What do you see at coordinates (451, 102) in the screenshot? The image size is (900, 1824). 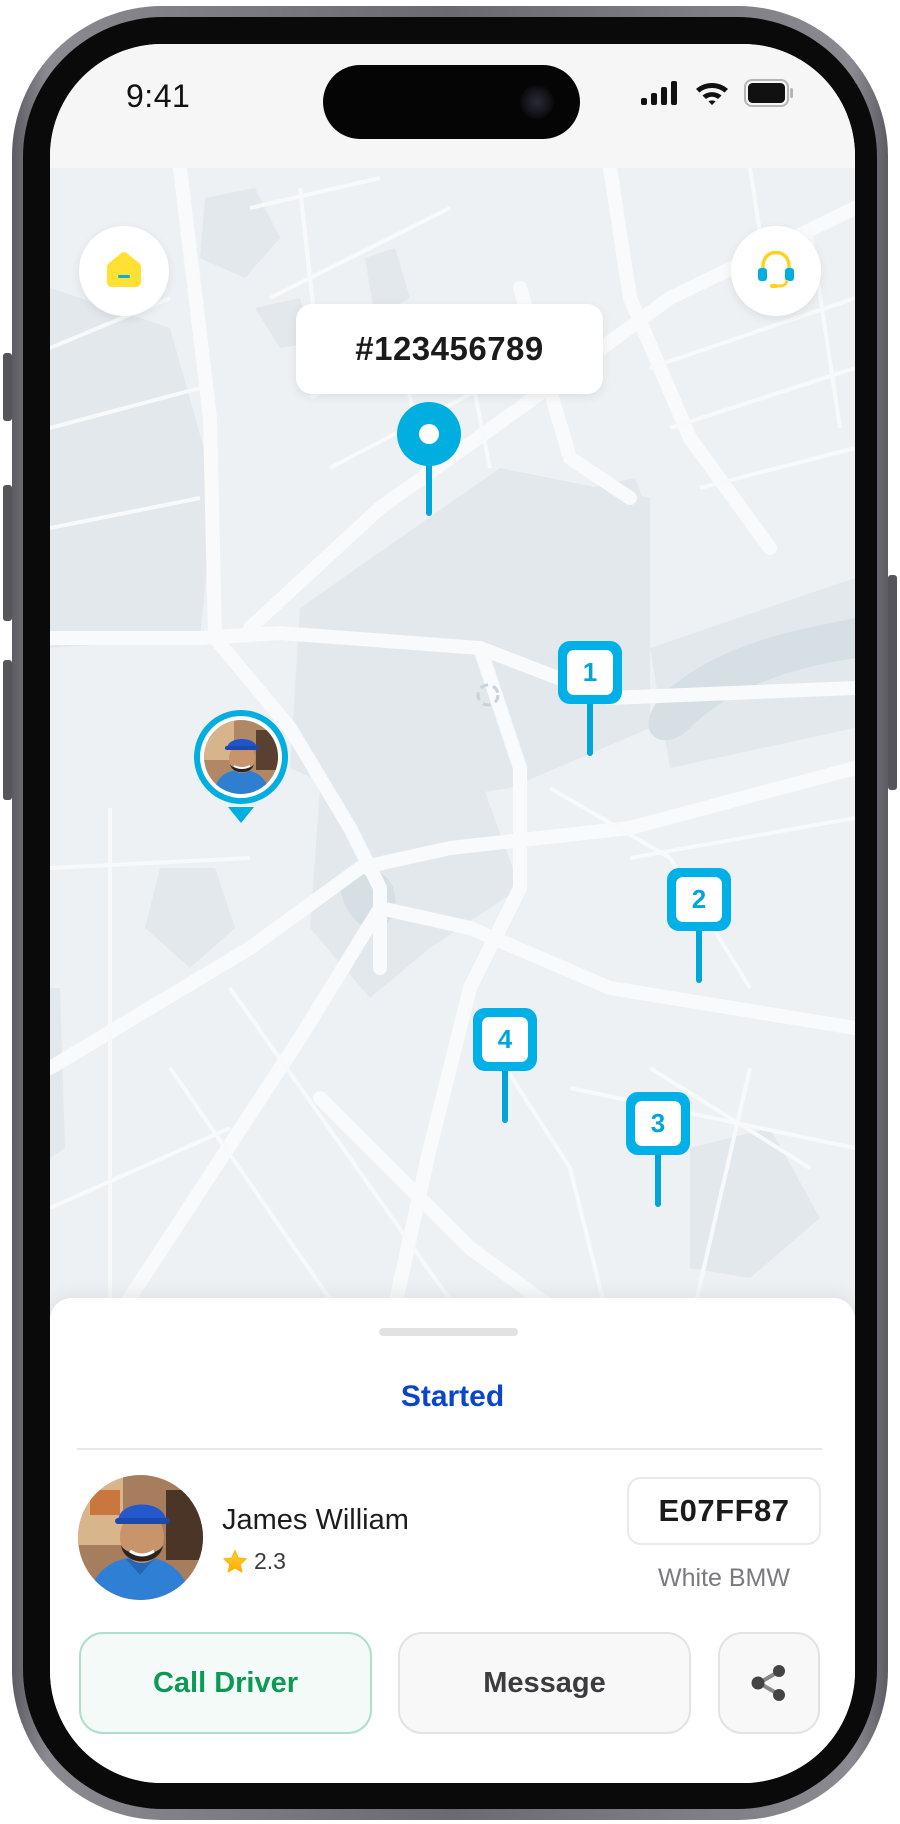 I see `dynamic-island` at bounding box center [451, 102].